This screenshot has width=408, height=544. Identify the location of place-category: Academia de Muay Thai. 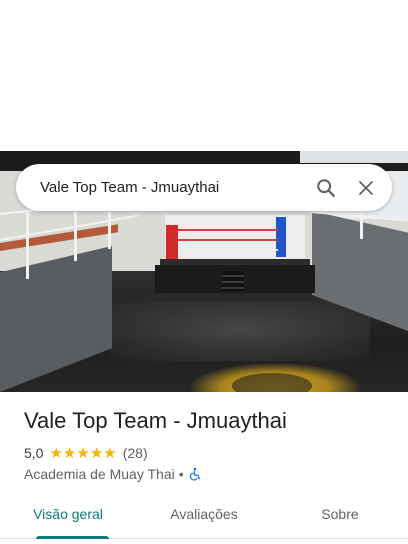
(99, 474).